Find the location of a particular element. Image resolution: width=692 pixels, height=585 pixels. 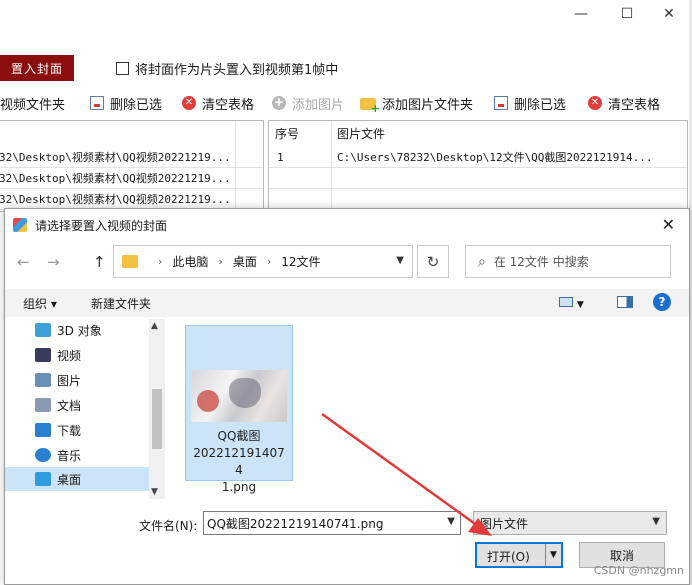

maximize-button: ☐ is located at coordinates (627, 14).